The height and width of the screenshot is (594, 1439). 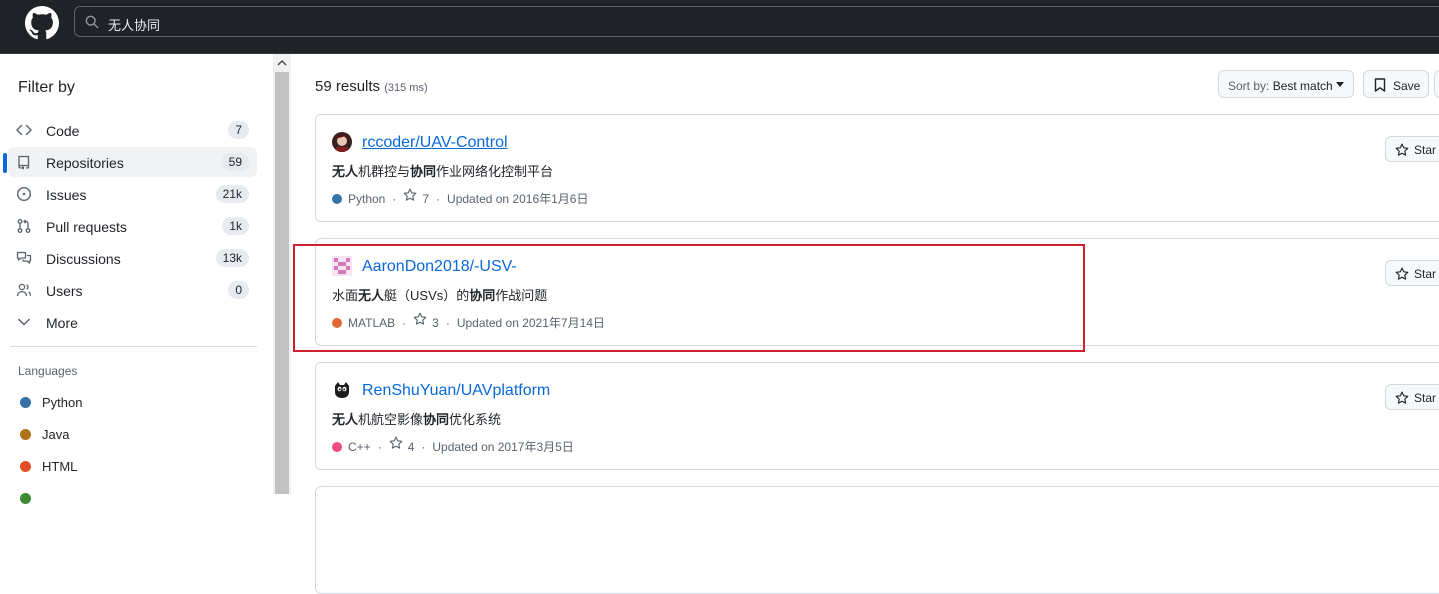 What do you see at coordinates (132, 258) in the screenshot?
I see `sidebar-item-discussions: Discussions 13k` at bounding box center [132, 258].